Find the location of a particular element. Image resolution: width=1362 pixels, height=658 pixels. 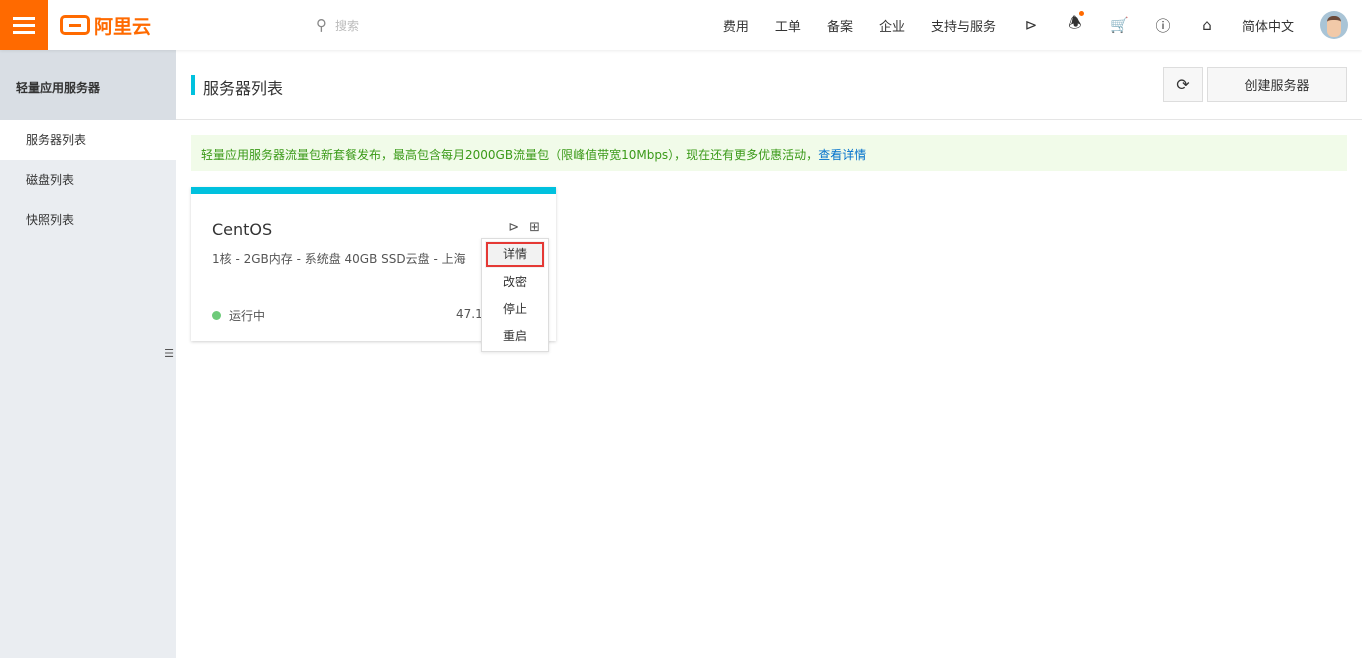

status-dot is located at coordinates (216, 315).